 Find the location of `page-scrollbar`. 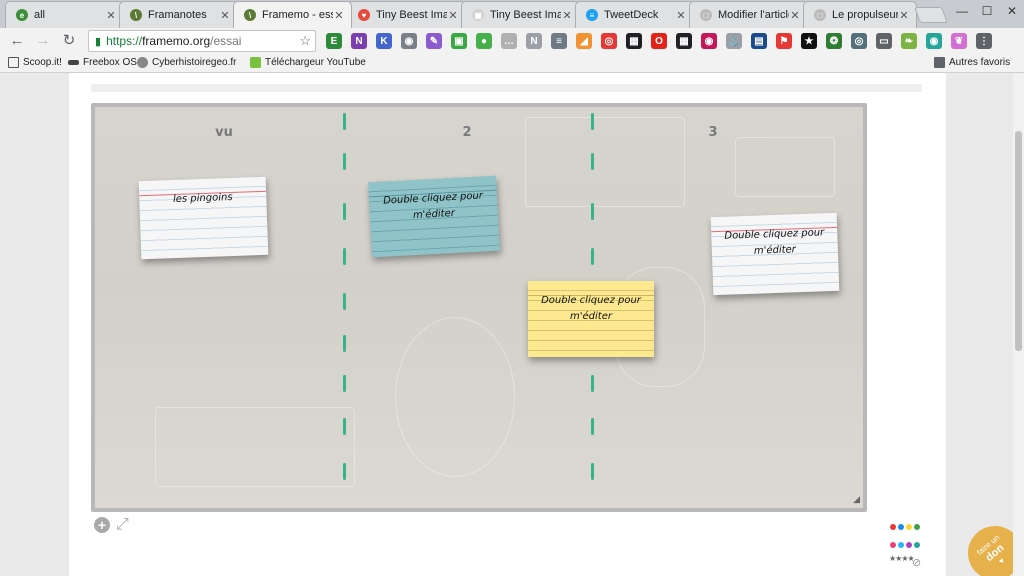

page-scrollbar is located at coordinates (1018, 324).